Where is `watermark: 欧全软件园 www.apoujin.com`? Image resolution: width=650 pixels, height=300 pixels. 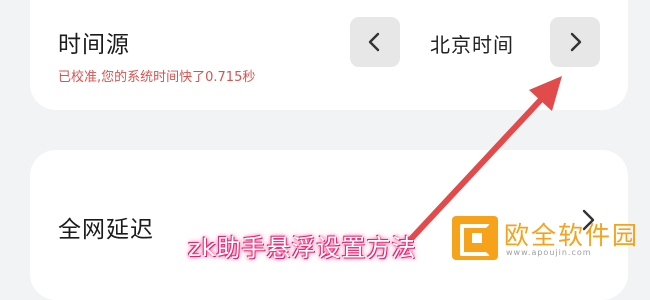
watermark: 欧全软件园 www.apoujin.com is located at coordinates (550, 238).